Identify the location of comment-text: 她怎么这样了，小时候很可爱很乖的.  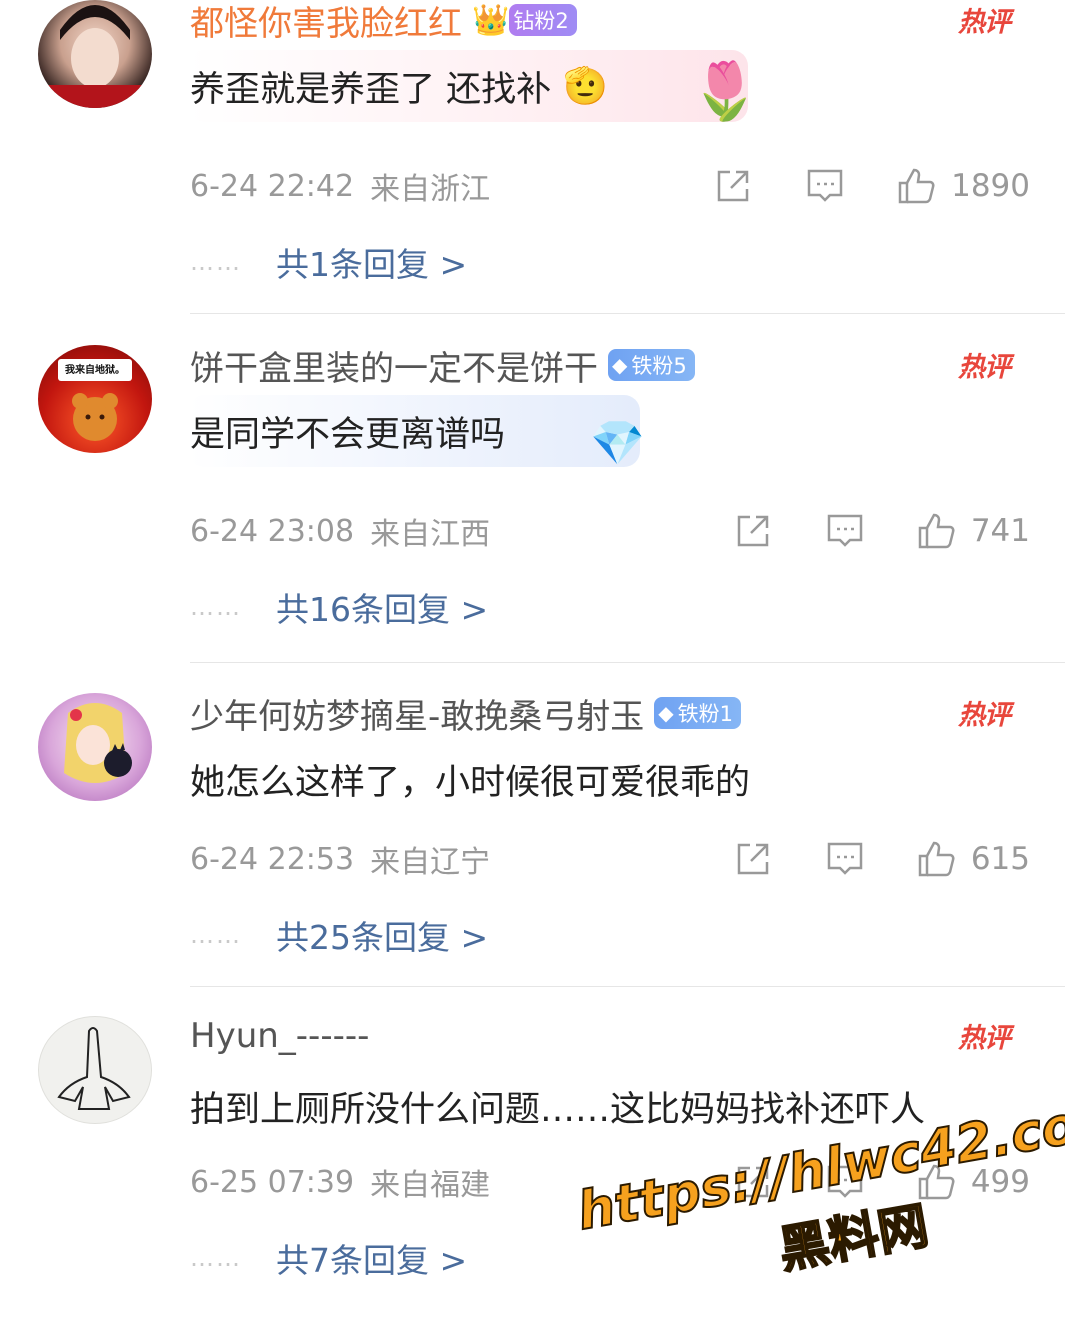
(470, 782).